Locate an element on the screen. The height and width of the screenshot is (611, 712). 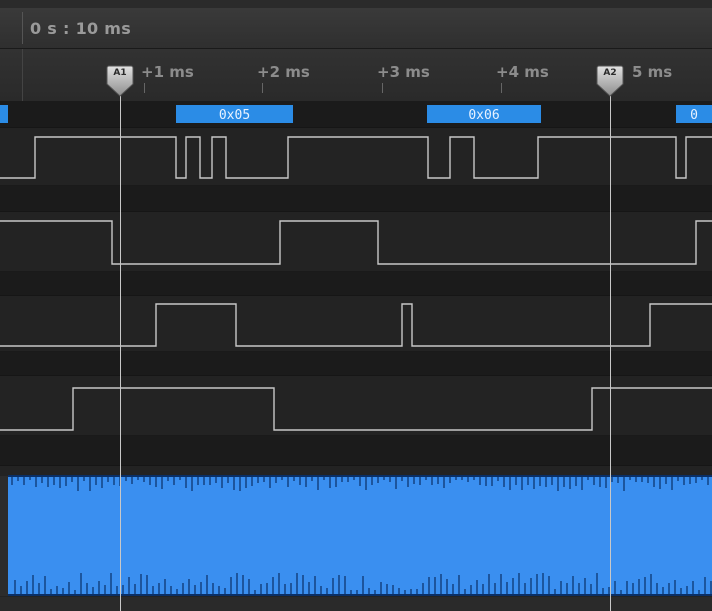
time-header: 0 s : 10 ms is located at coordinates (356, 28).